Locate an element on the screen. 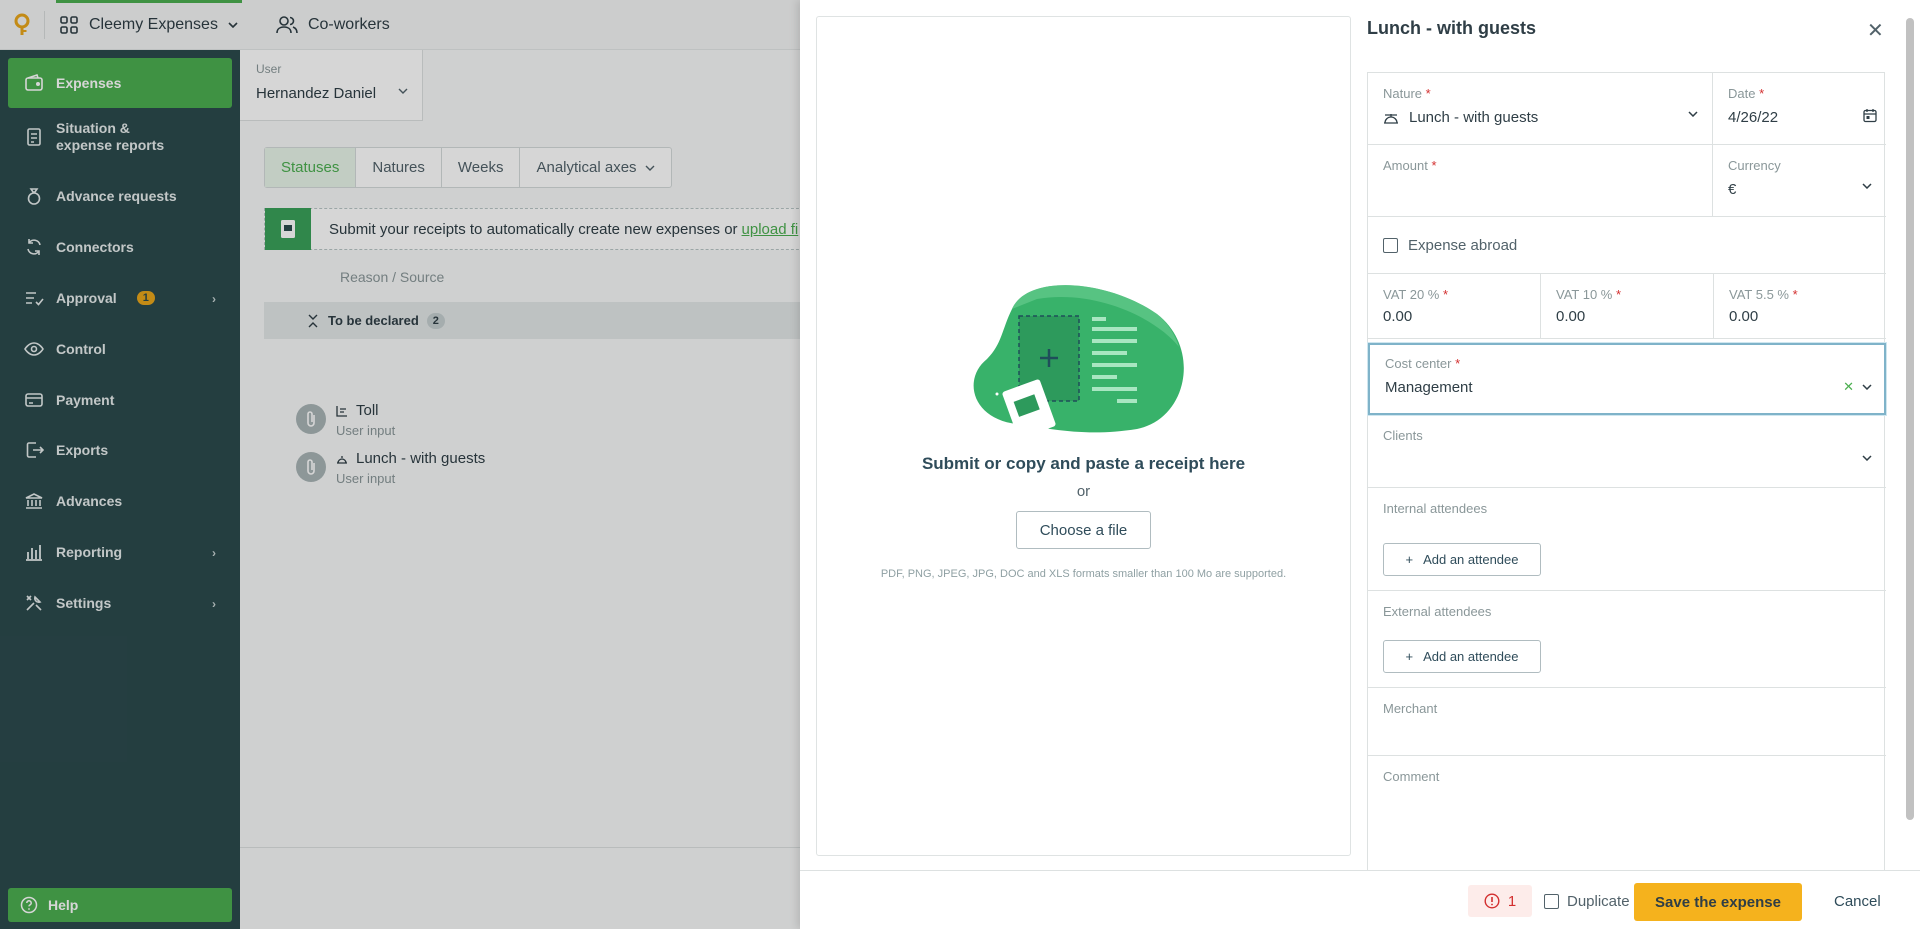 This screenshot has height=929, width=1920. comment-field: Comment is located at coordinates (1627, 813).